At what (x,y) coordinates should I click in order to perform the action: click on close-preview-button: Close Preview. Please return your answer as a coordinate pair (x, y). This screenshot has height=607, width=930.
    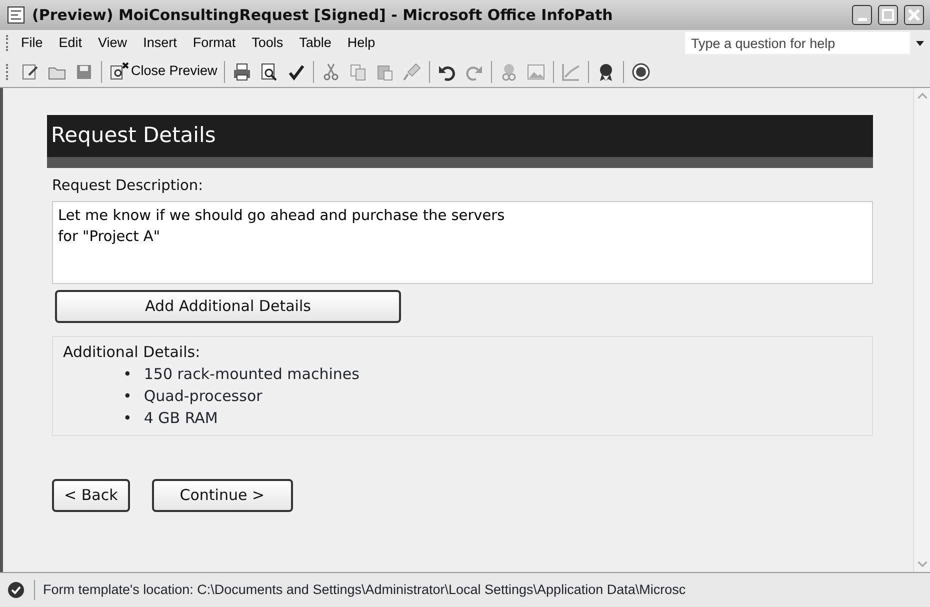
    Looking at the image, I should click on (163, 71).